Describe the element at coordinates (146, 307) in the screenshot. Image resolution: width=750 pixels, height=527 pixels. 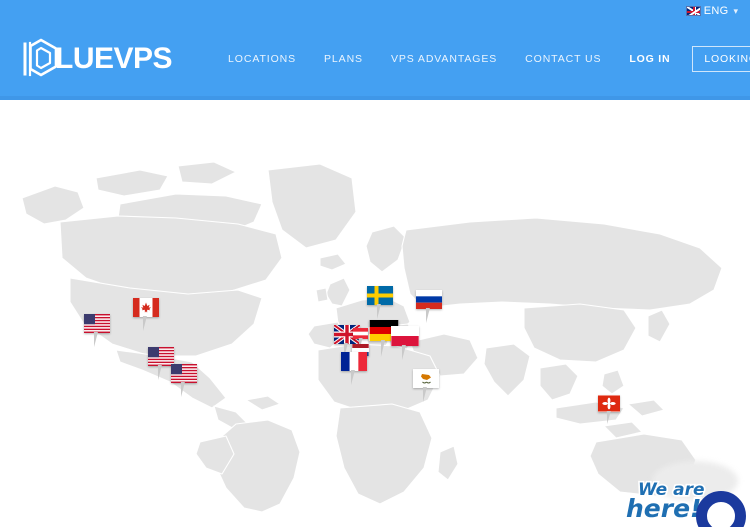
I see `ca-flag-icon` at that location.